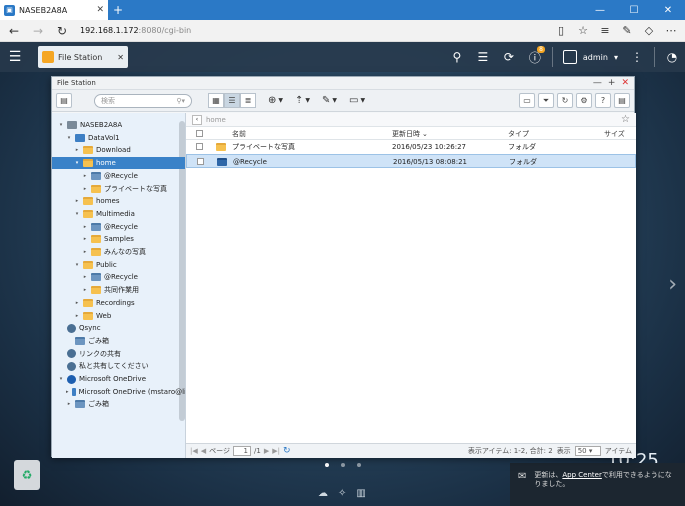  What do you see at coordinates (411, 147) in the screenshot?
I see `table-row: プライベートな写真 2016/05/23 10:26:27 フォルダ` at bounding box center [411, 147].